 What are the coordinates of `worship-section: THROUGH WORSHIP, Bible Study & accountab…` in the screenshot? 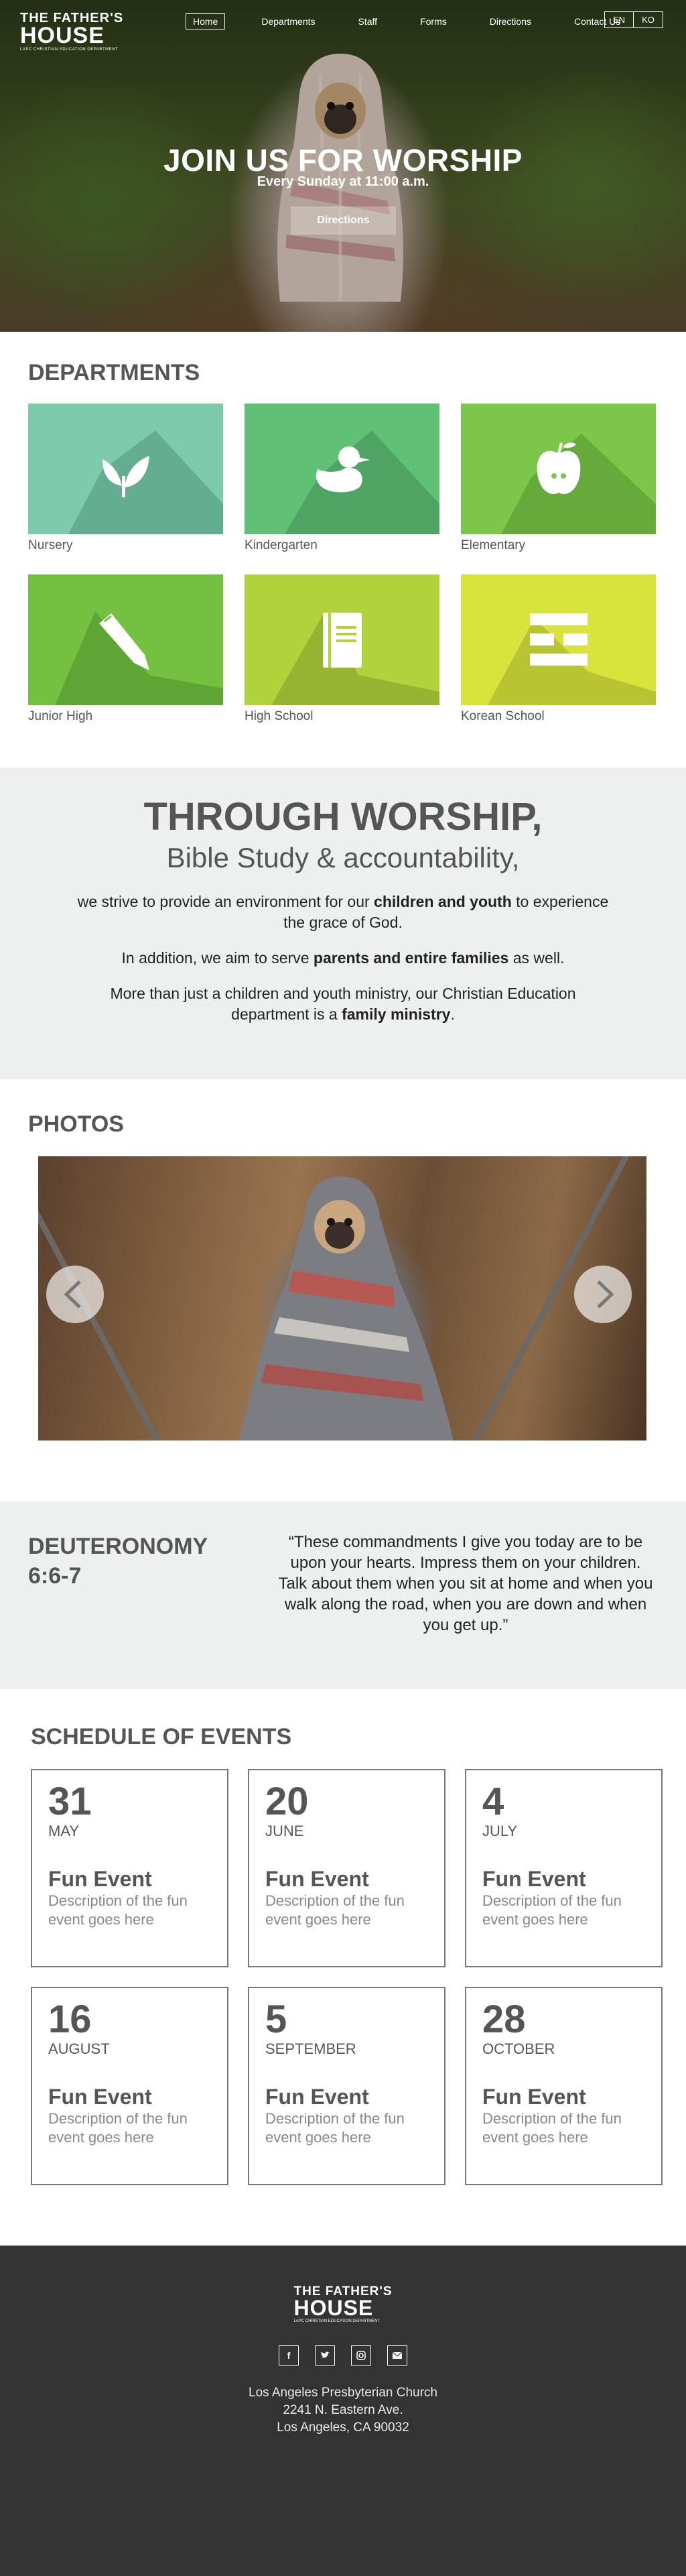 It's located at (343, 923).